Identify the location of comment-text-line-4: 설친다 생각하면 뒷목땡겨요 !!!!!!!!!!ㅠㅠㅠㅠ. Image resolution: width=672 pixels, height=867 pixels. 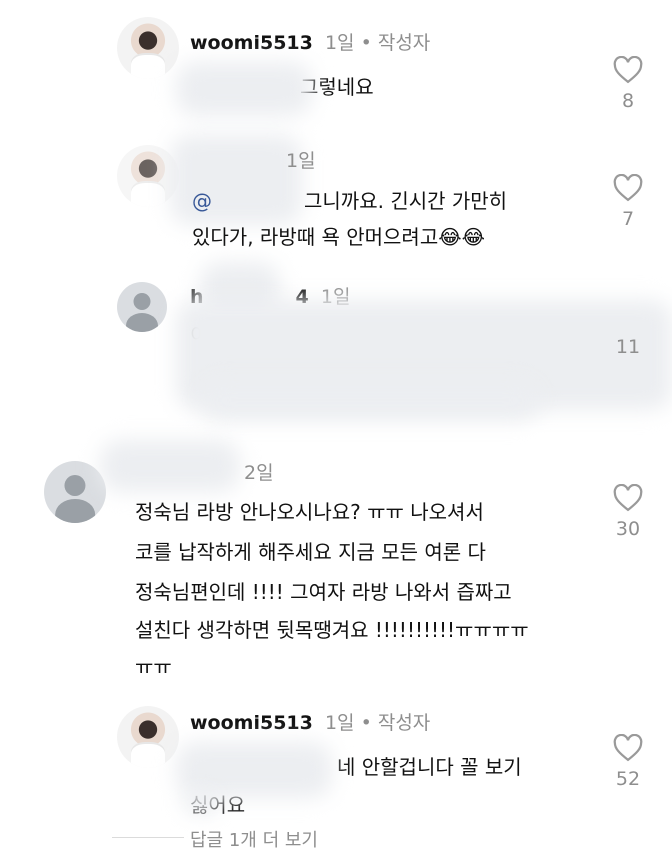
(332, 630).